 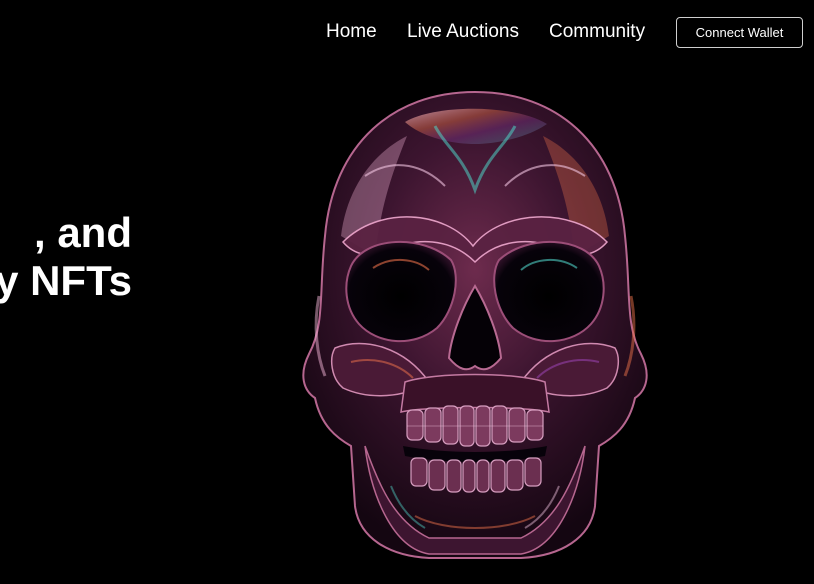 What do you see at coordinates (597, 32) in the screenshot?
I see `nav-link-community: Community` at bounding box center [597, 32].